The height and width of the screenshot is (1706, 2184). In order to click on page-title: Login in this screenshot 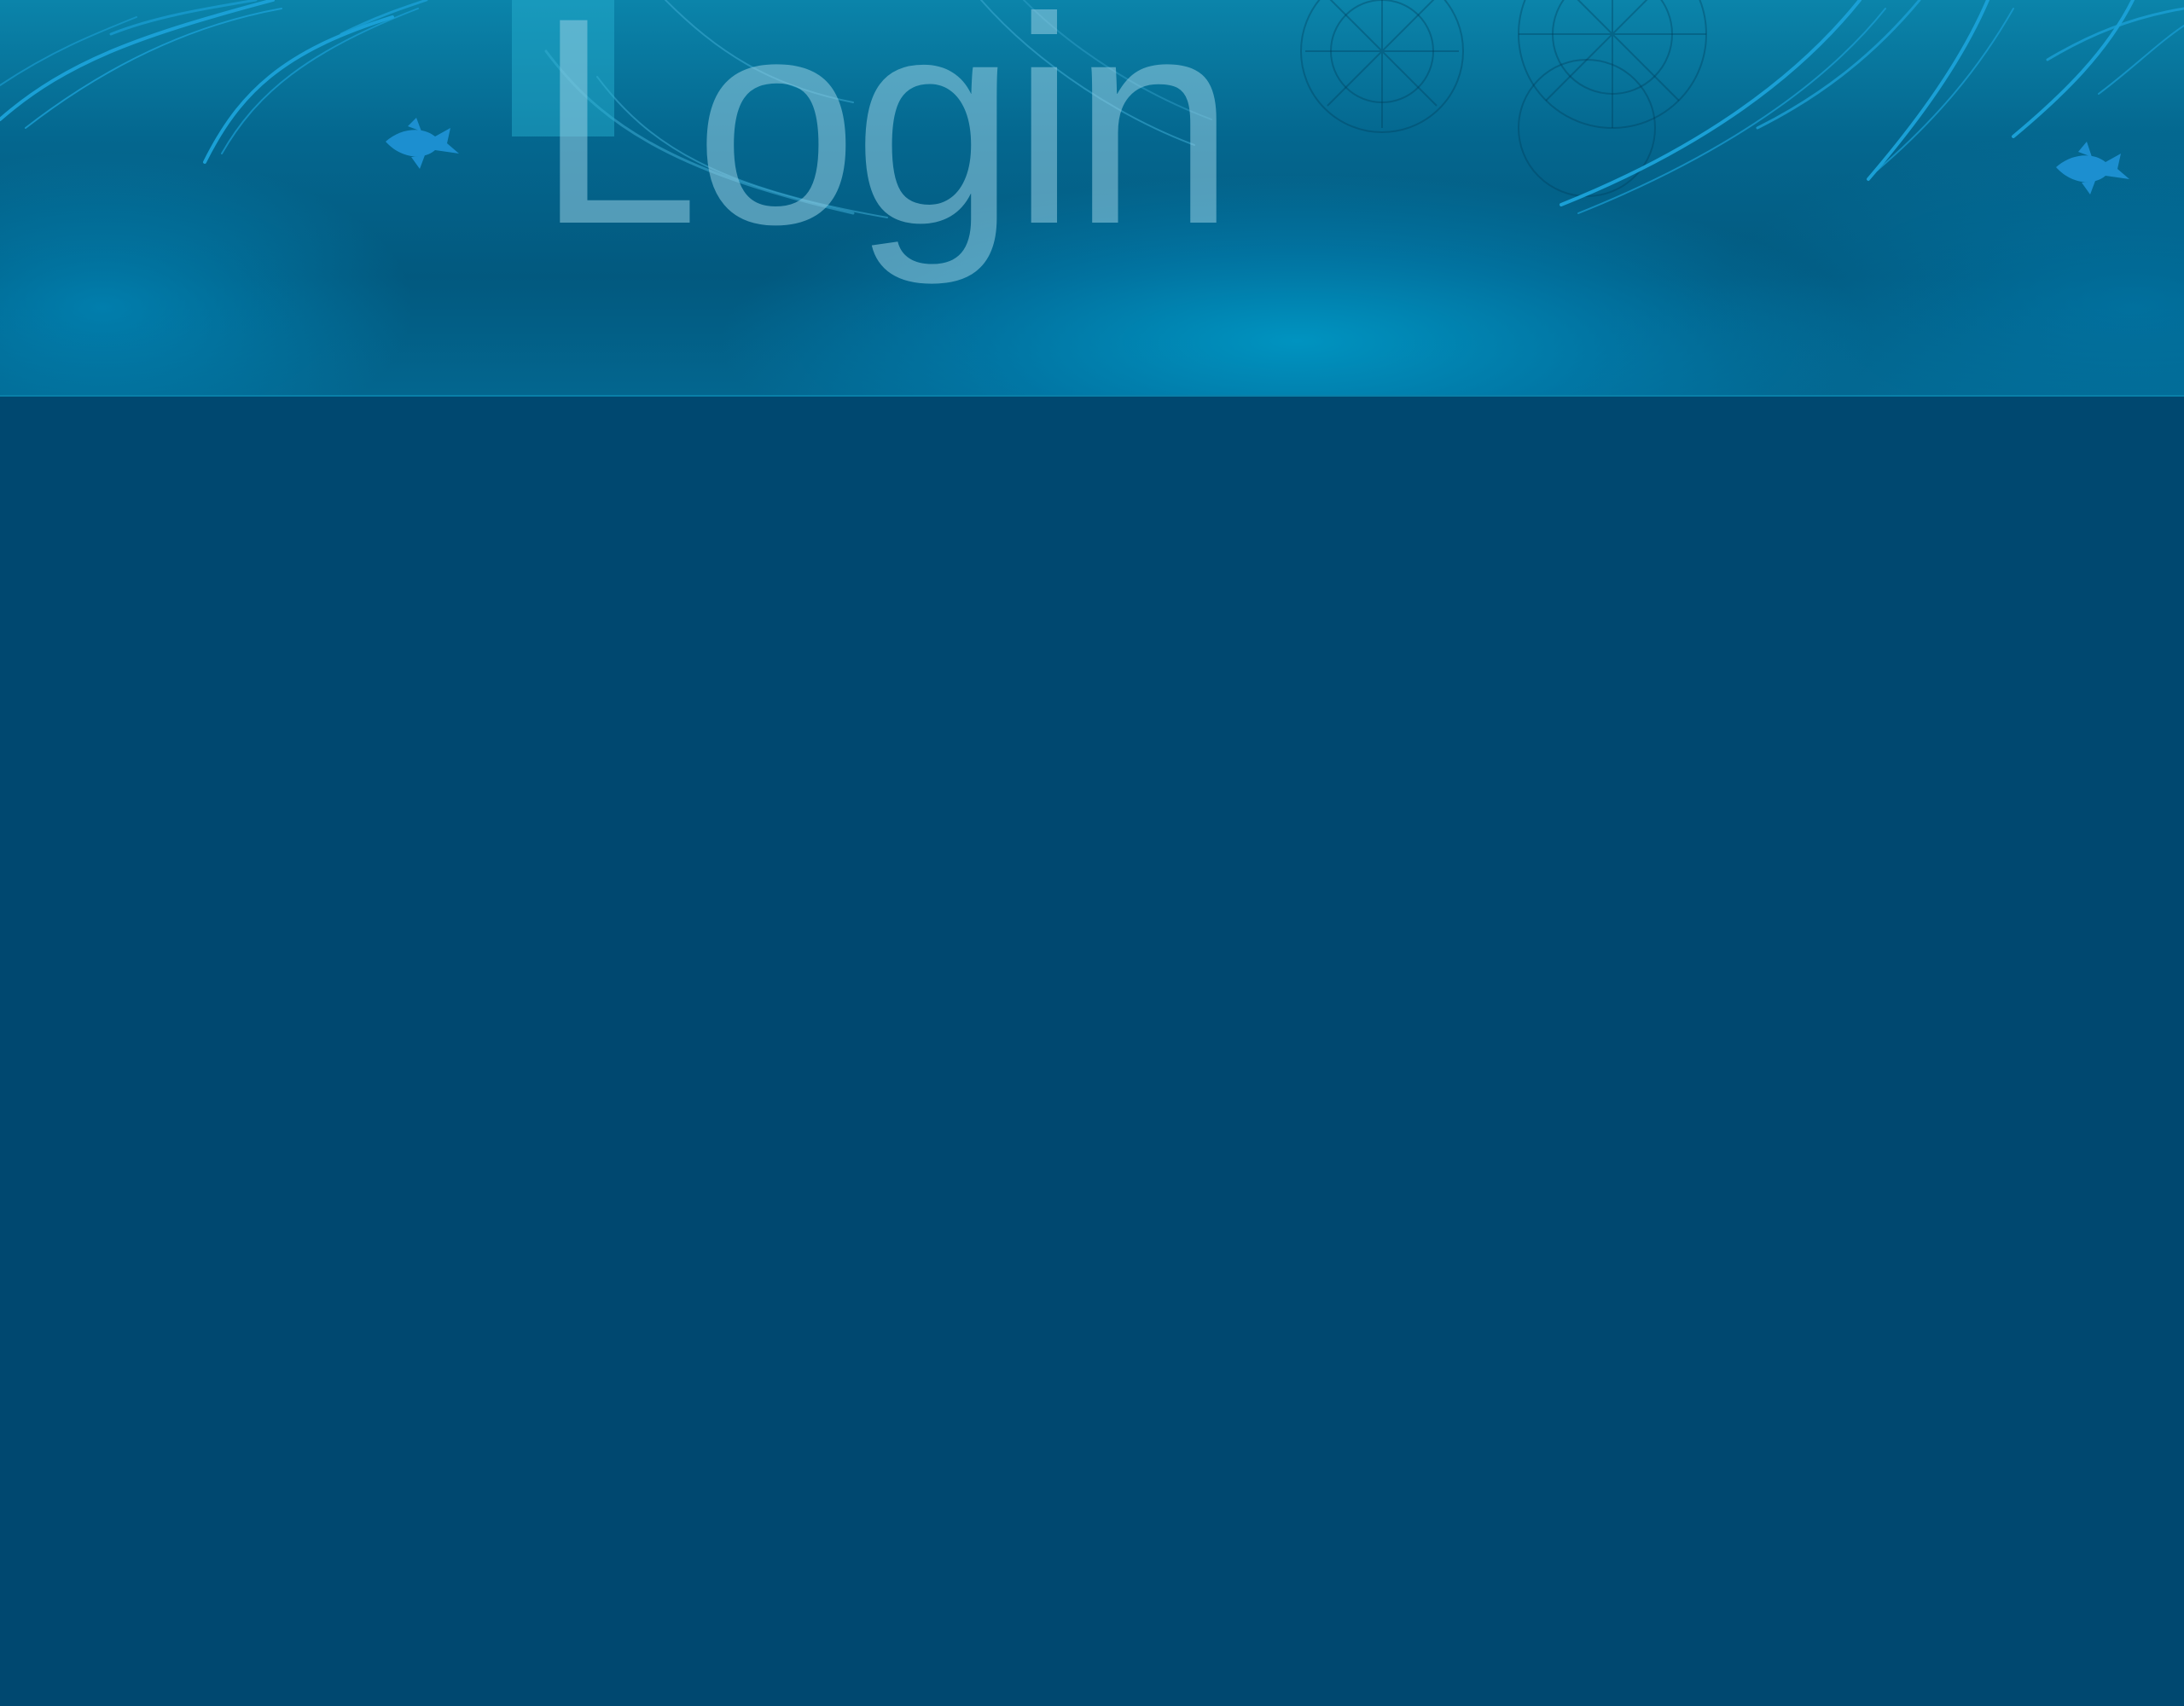, I will do `click(886, 143)`.